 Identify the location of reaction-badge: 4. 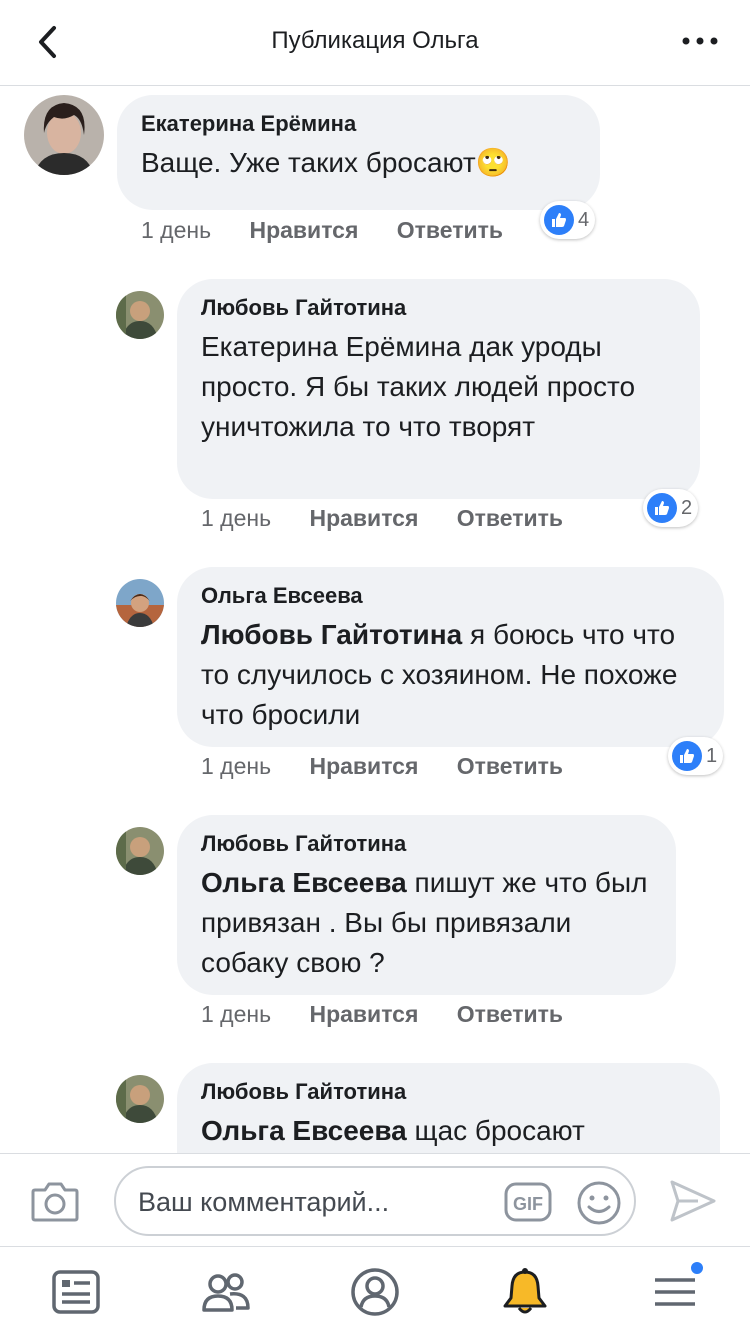
(568, 220).